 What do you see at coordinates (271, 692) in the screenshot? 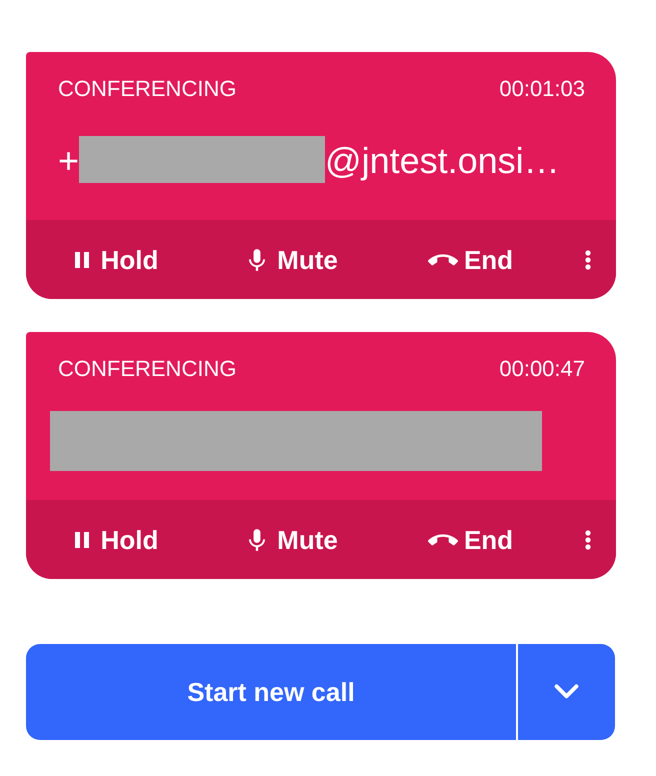
I see `start-call-button: Start new call` at bounding box center [271, 692].